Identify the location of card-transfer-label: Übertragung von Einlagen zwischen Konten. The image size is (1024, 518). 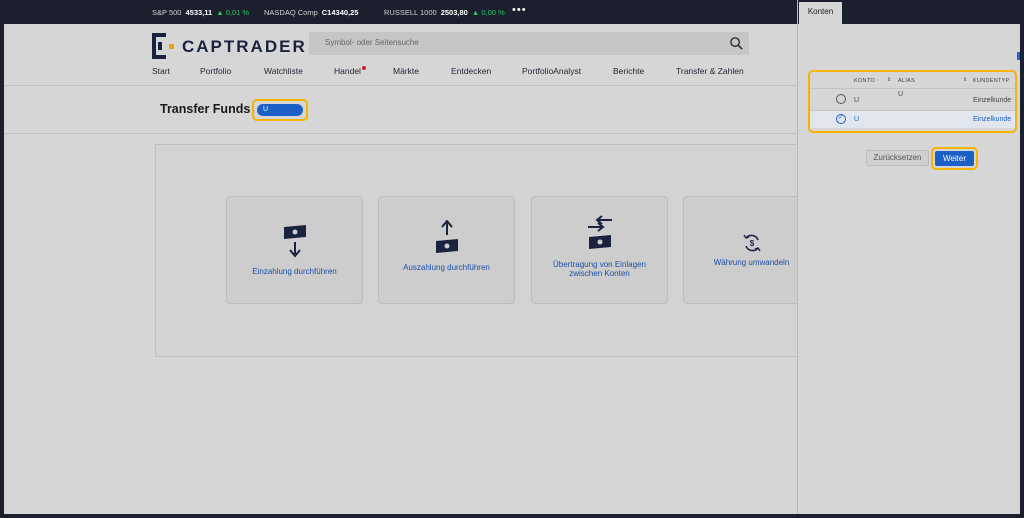
(599, 269).